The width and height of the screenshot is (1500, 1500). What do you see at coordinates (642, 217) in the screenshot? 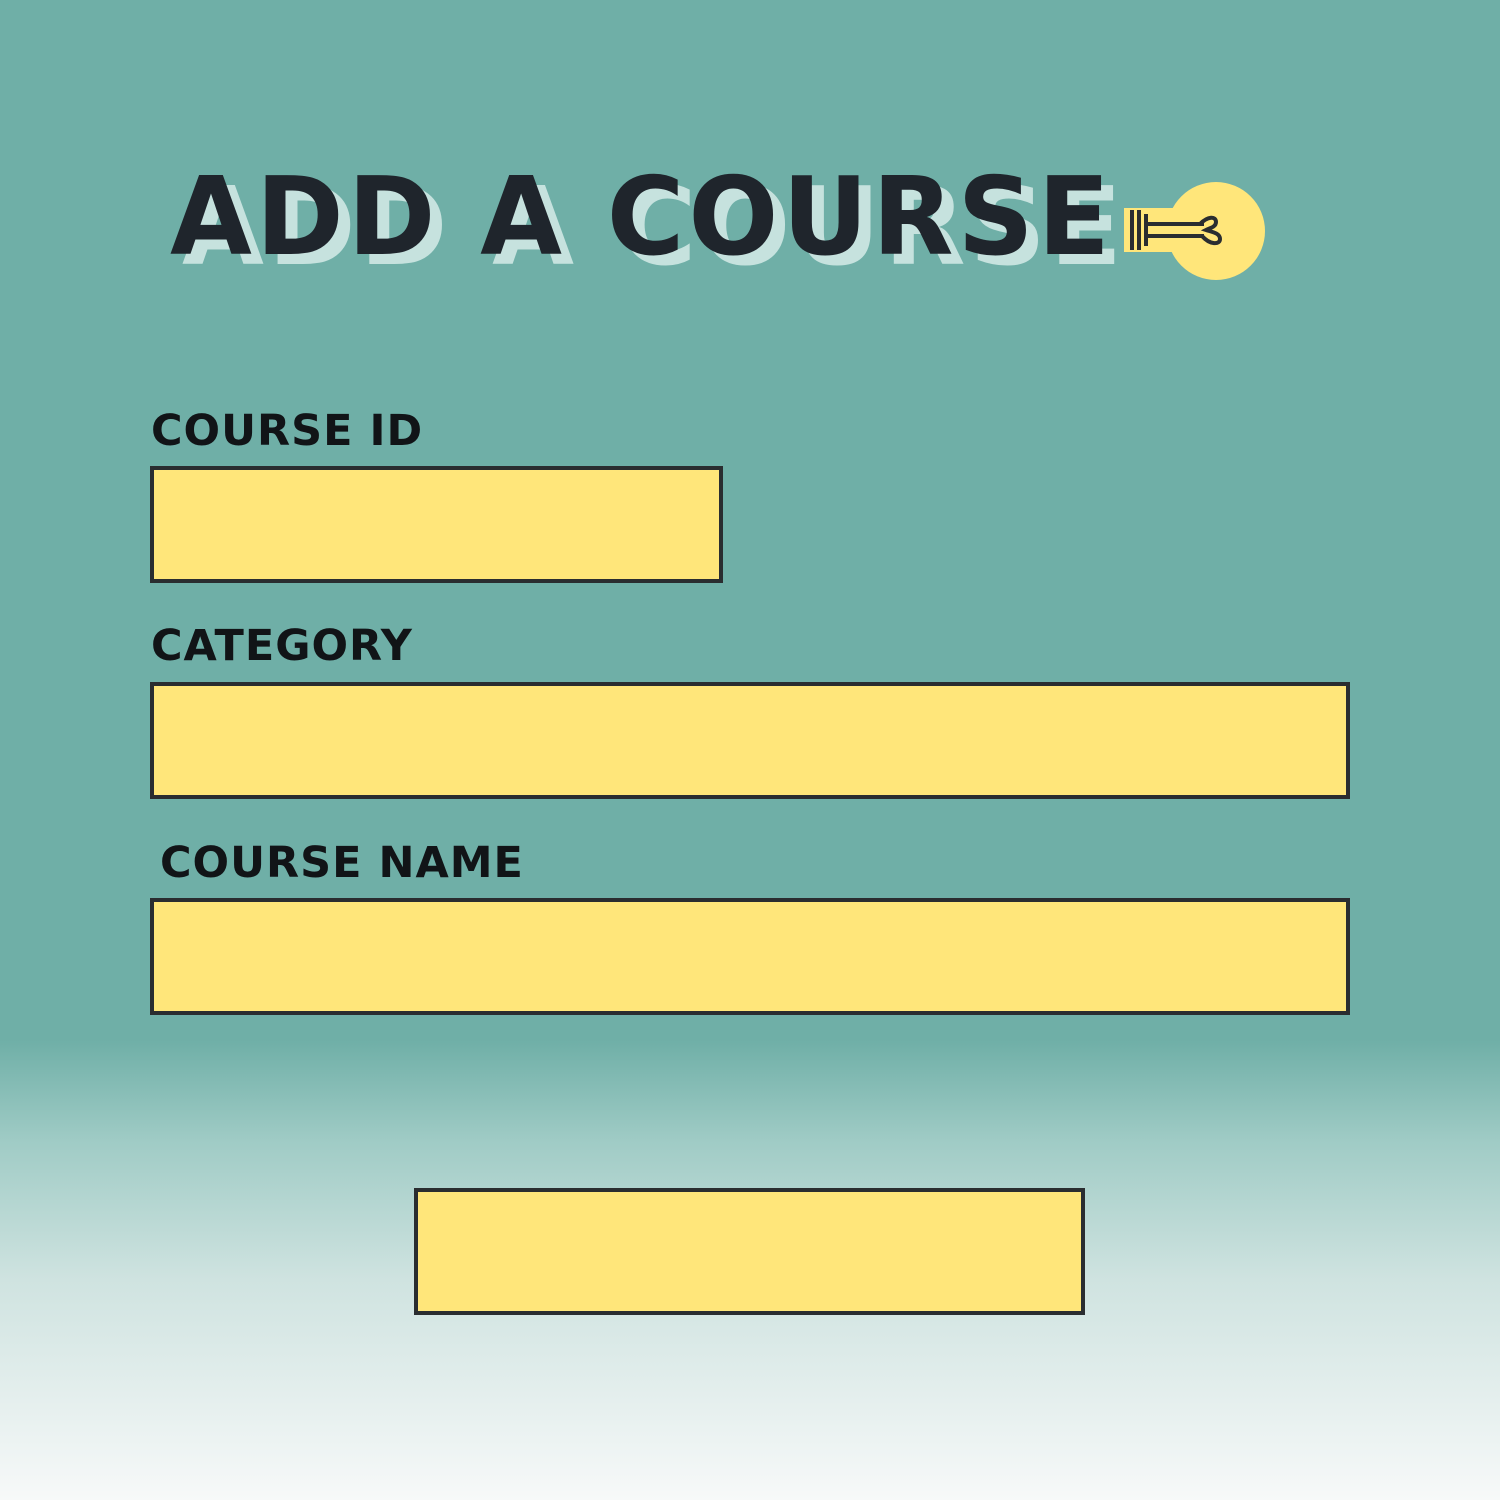
I see `page-title-text: ADD A COURSE` at bounding box center [642, 217].